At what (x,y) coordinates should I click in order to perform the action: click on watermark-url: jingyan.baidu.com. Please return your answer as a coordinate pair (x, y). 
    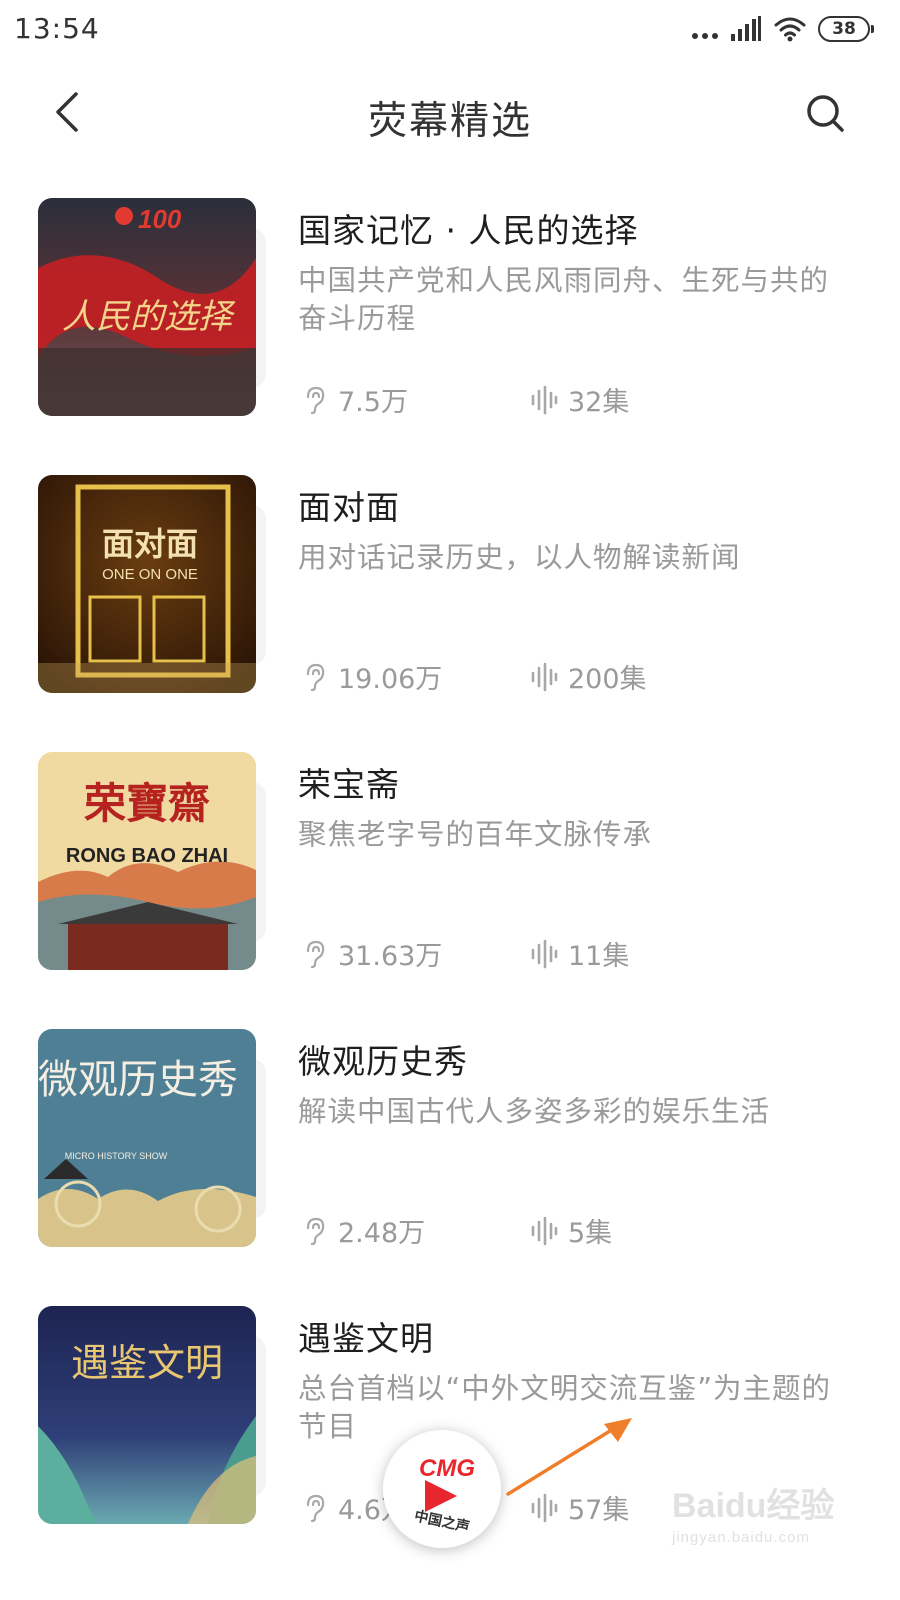
    Looking at the image, I should click on (741, 1537).